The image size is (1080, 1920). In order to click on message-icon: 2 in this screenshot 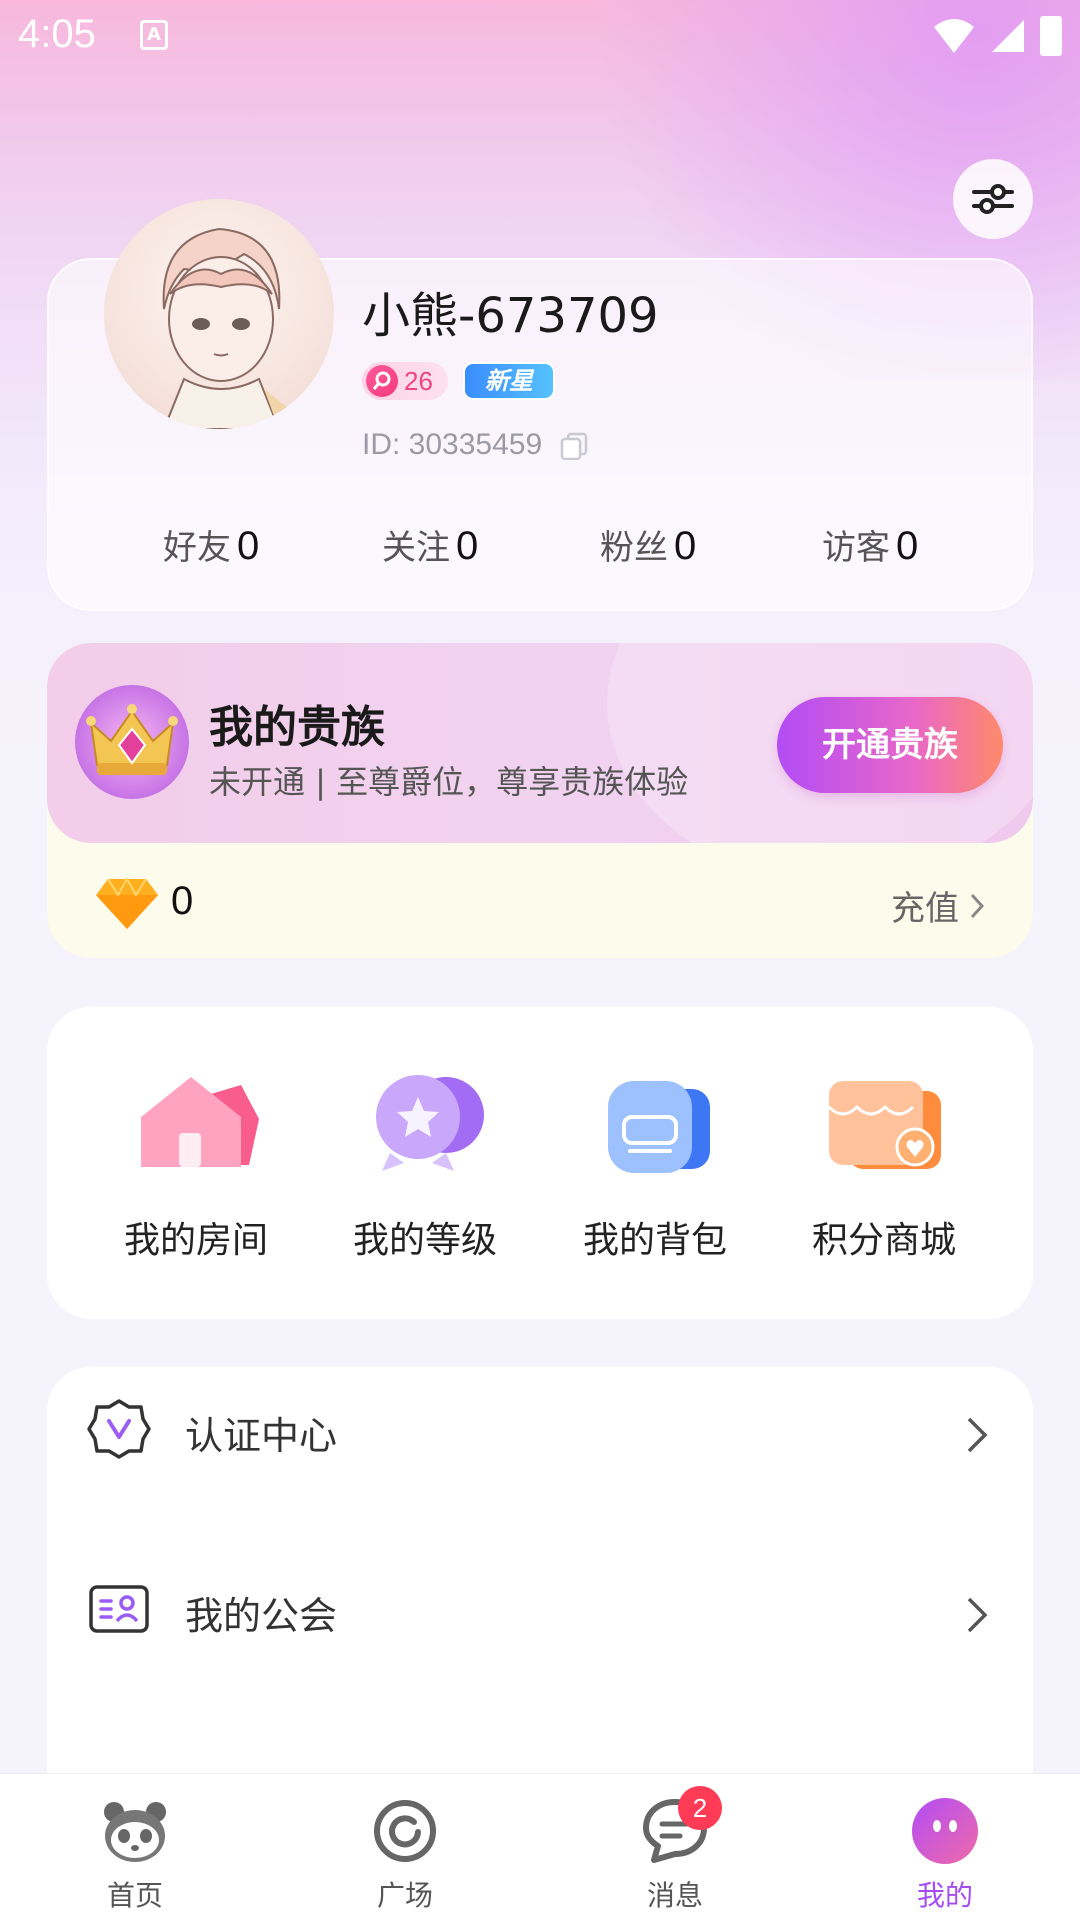, I will do `click(681, 1826)`.